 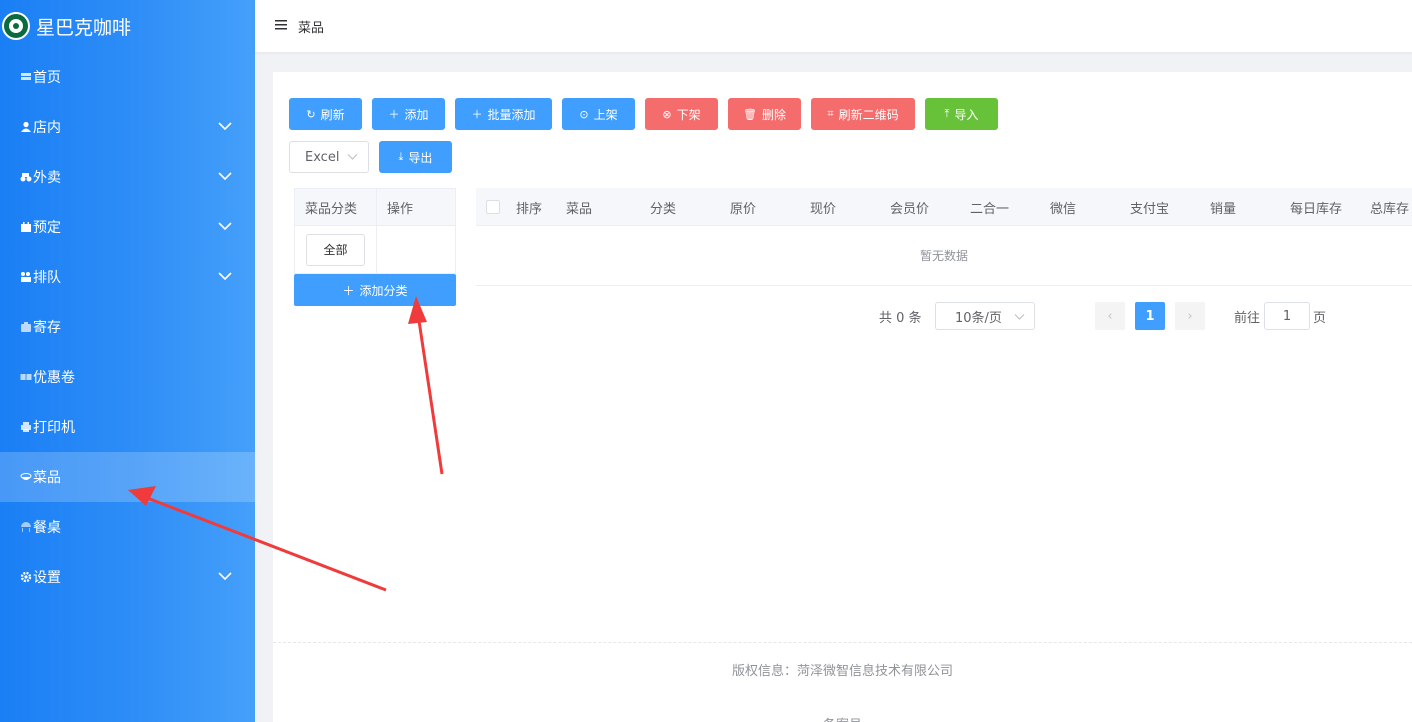 What do you see at coordinates (47, 528) in the screenshot?
I see `sidebar-item-label: 餐桌` at bounding box center [47, 528].